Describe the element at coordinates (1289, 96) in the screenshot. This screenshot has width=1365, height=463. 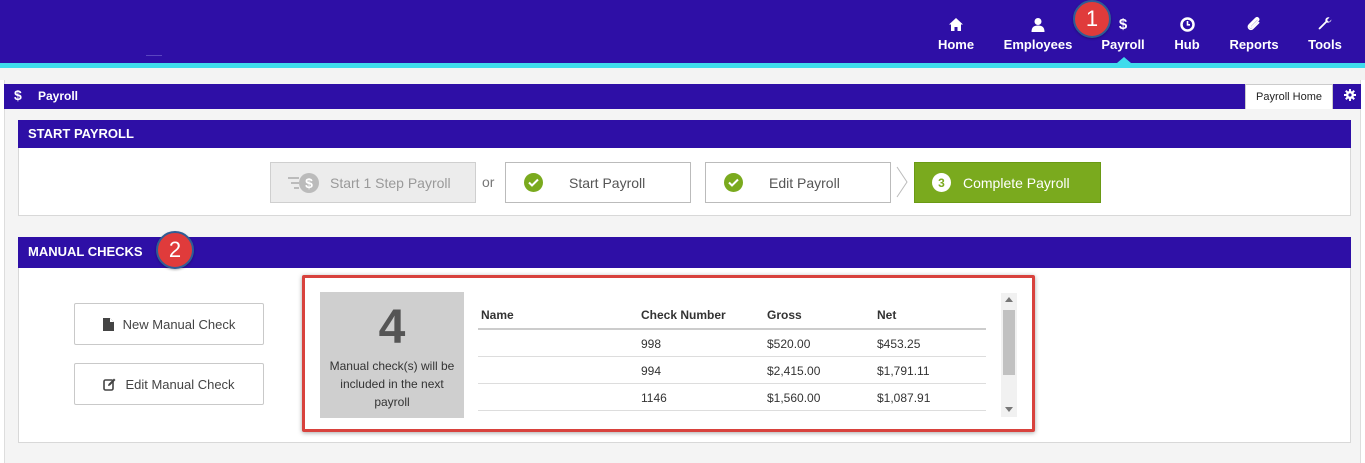
I see `tab-payroll-home: Payroll Home` at that location.